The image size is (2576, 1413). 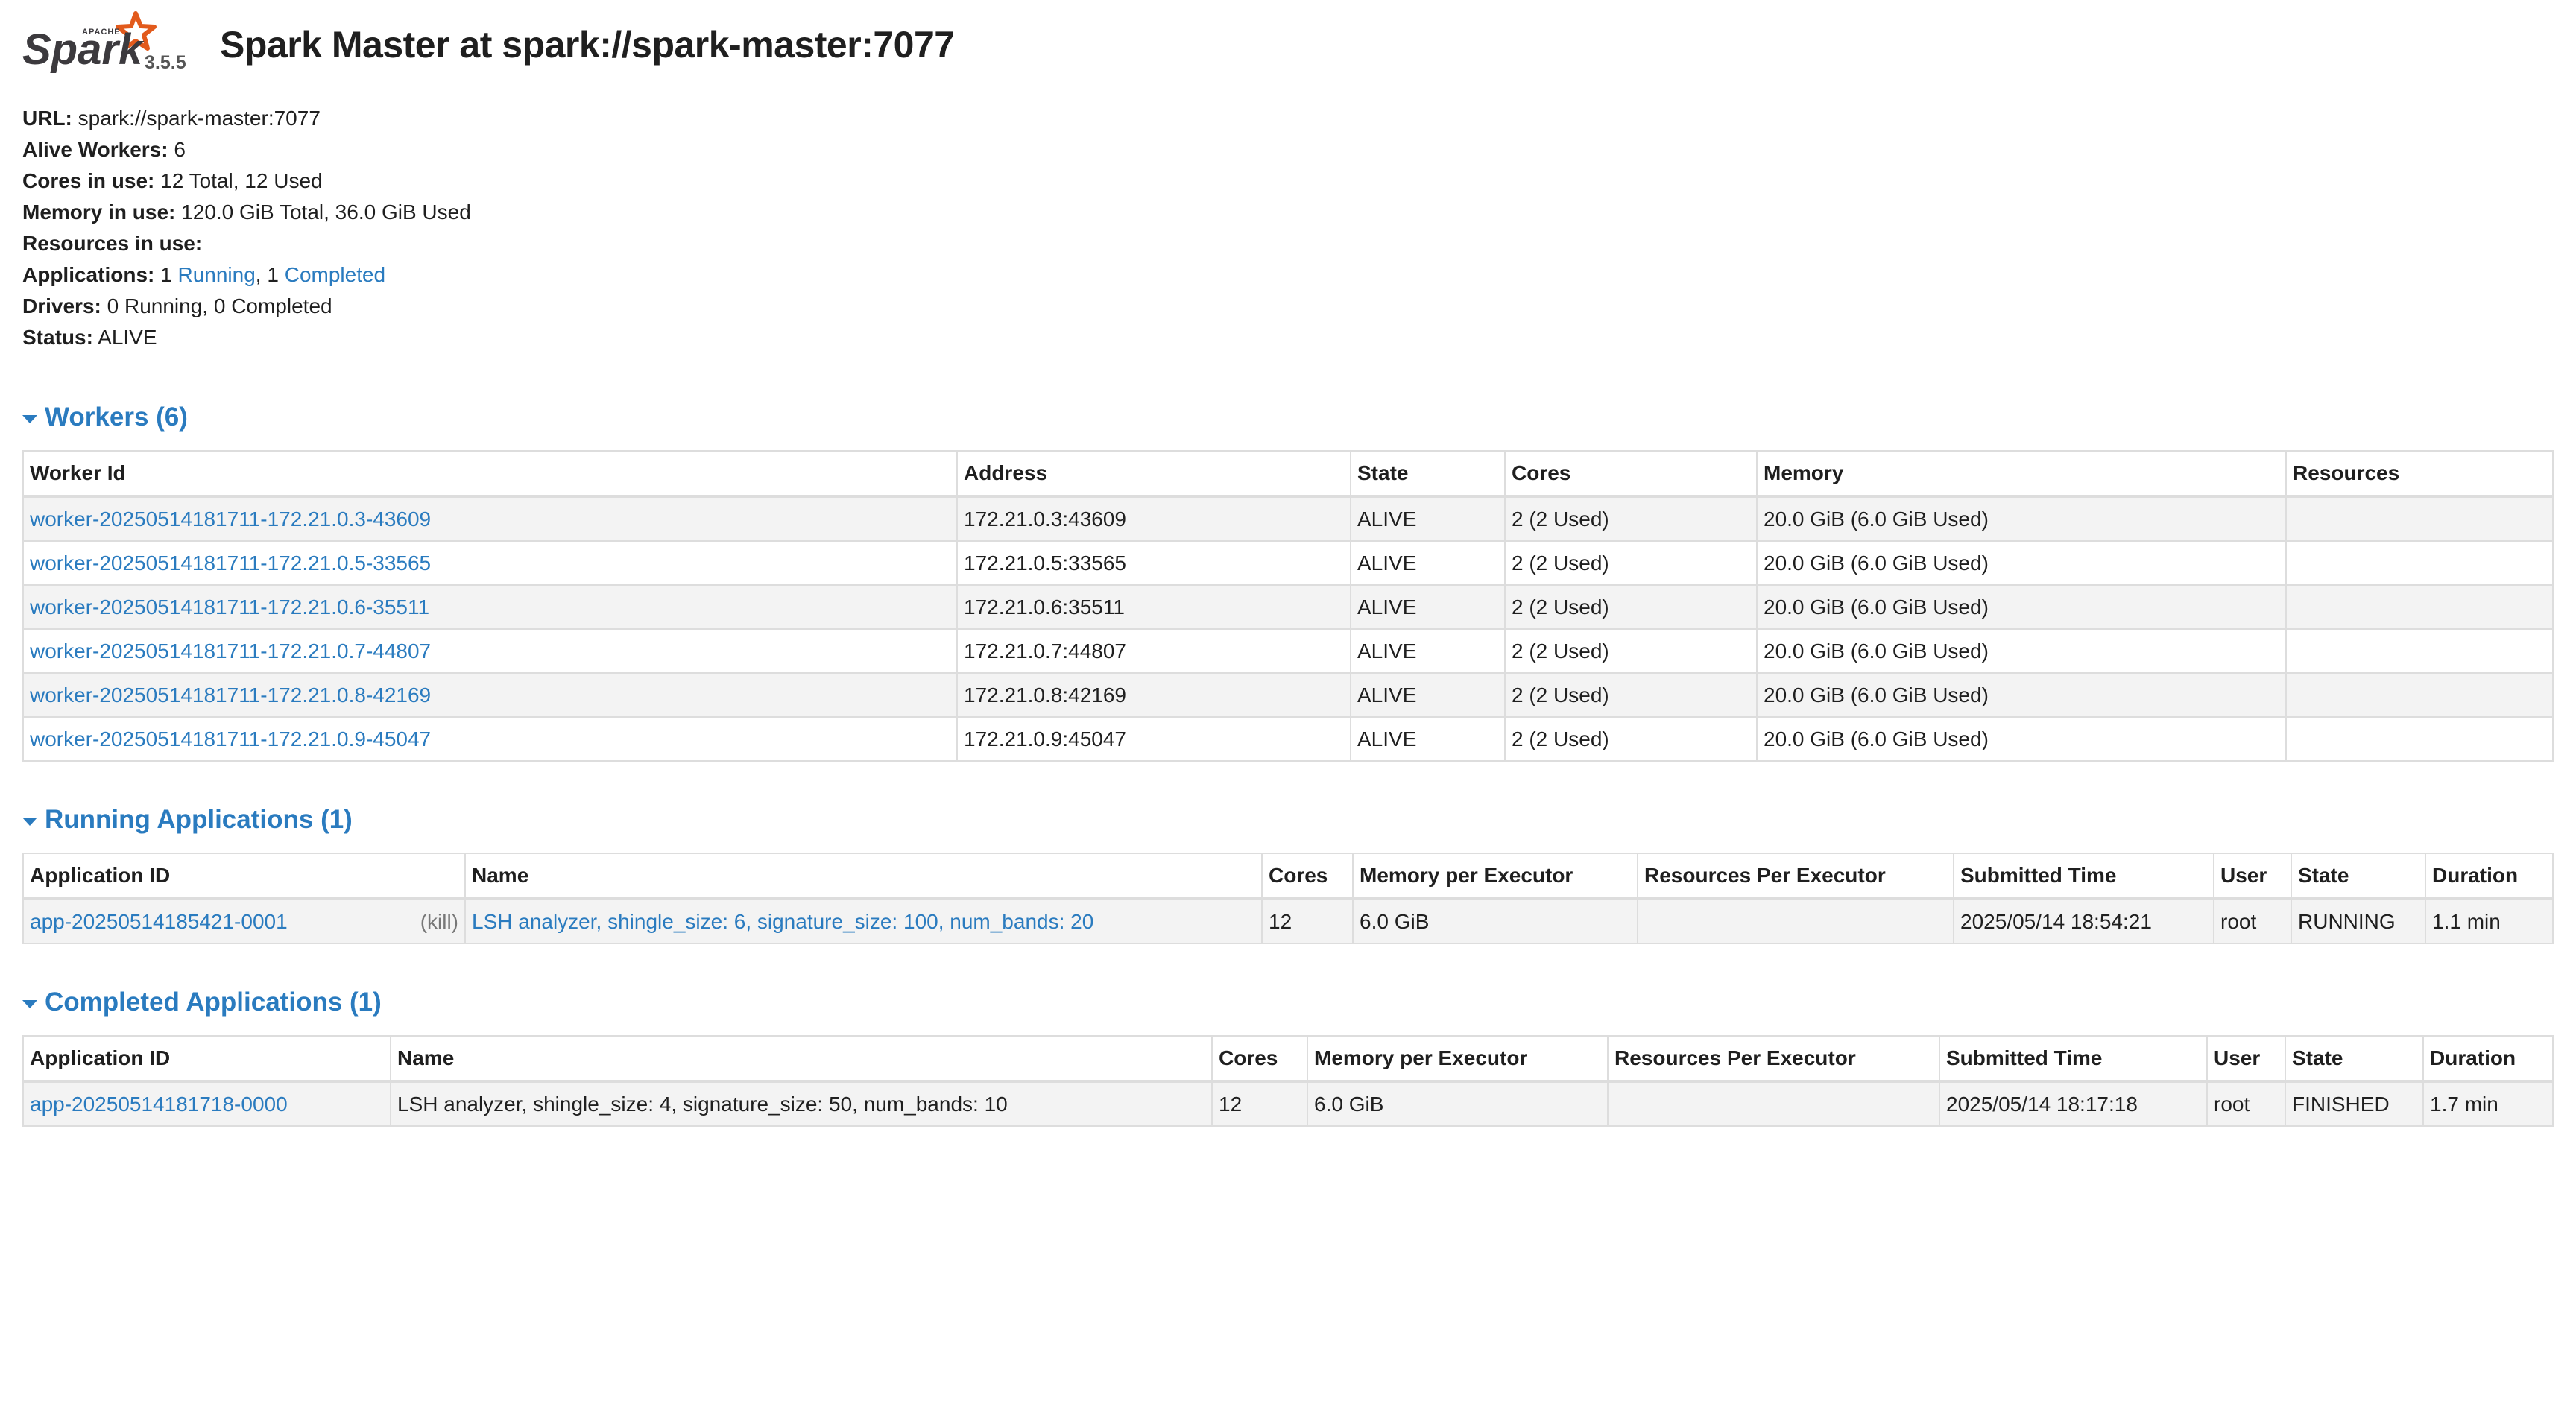 I want to click on worker-id-cell: worker-20250514181711-172.21.0.6-35511, so click(x=490, y=607).